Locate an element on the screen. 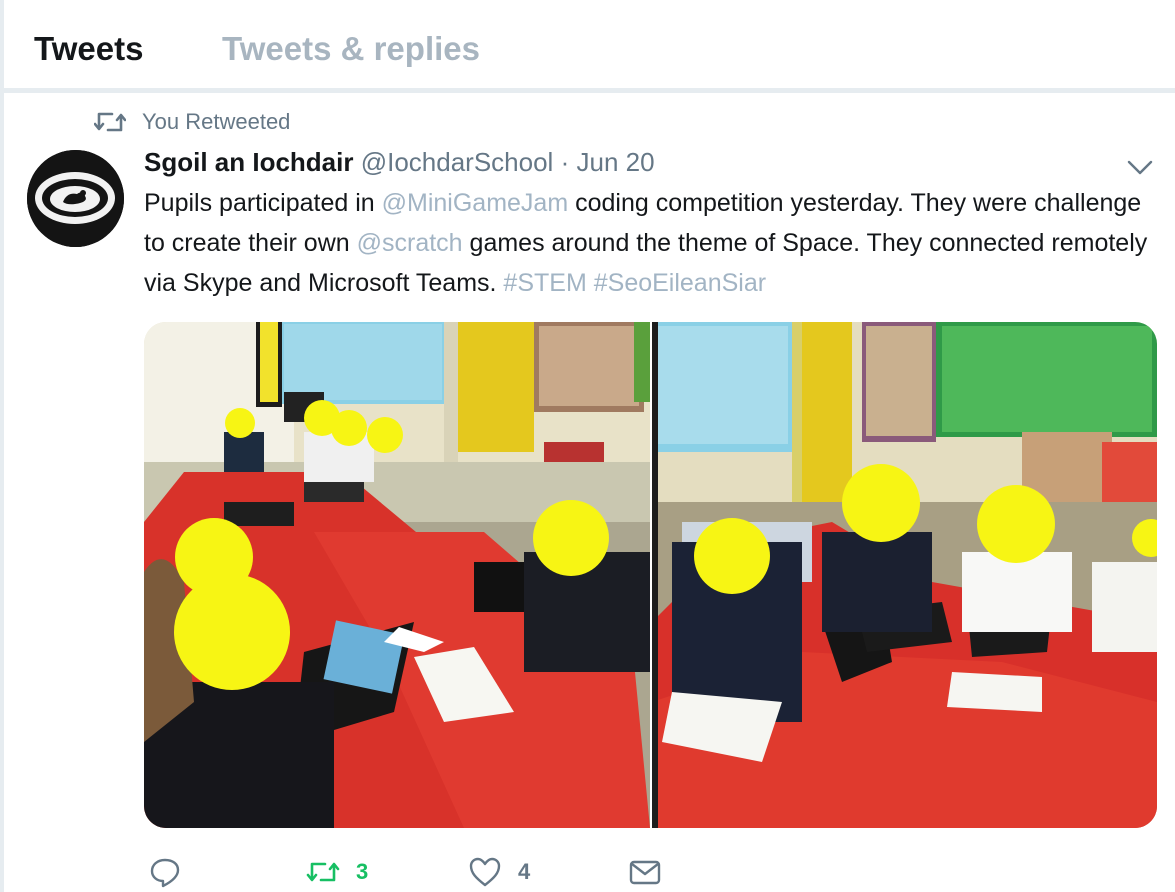 The image size is (1175, 892). school-logo is located at coordinates (75, 198).